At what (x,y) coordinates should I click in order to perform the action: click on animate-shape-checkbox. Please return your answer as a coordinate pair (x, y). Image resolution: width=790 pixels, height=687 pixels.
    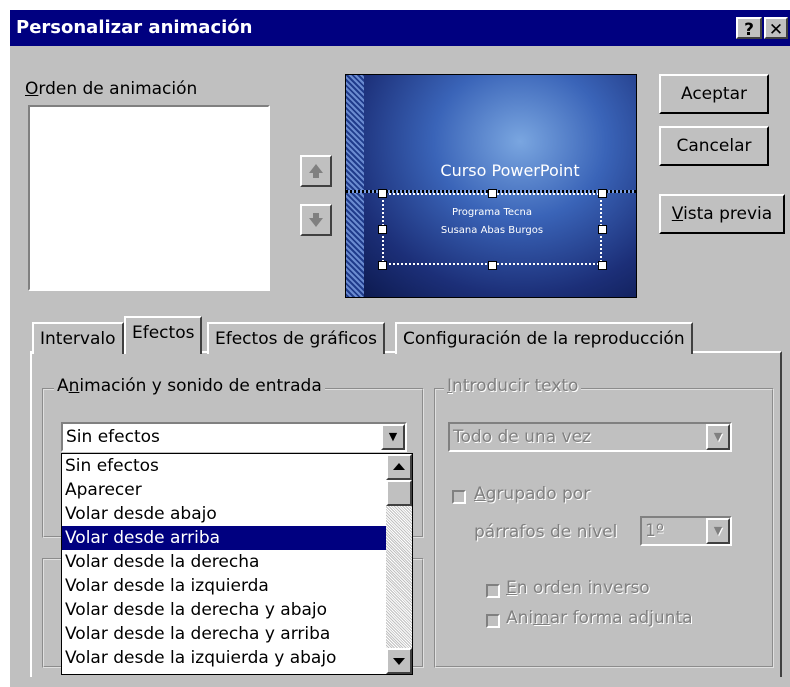
    Looking at the image, I should click on (493, 621).